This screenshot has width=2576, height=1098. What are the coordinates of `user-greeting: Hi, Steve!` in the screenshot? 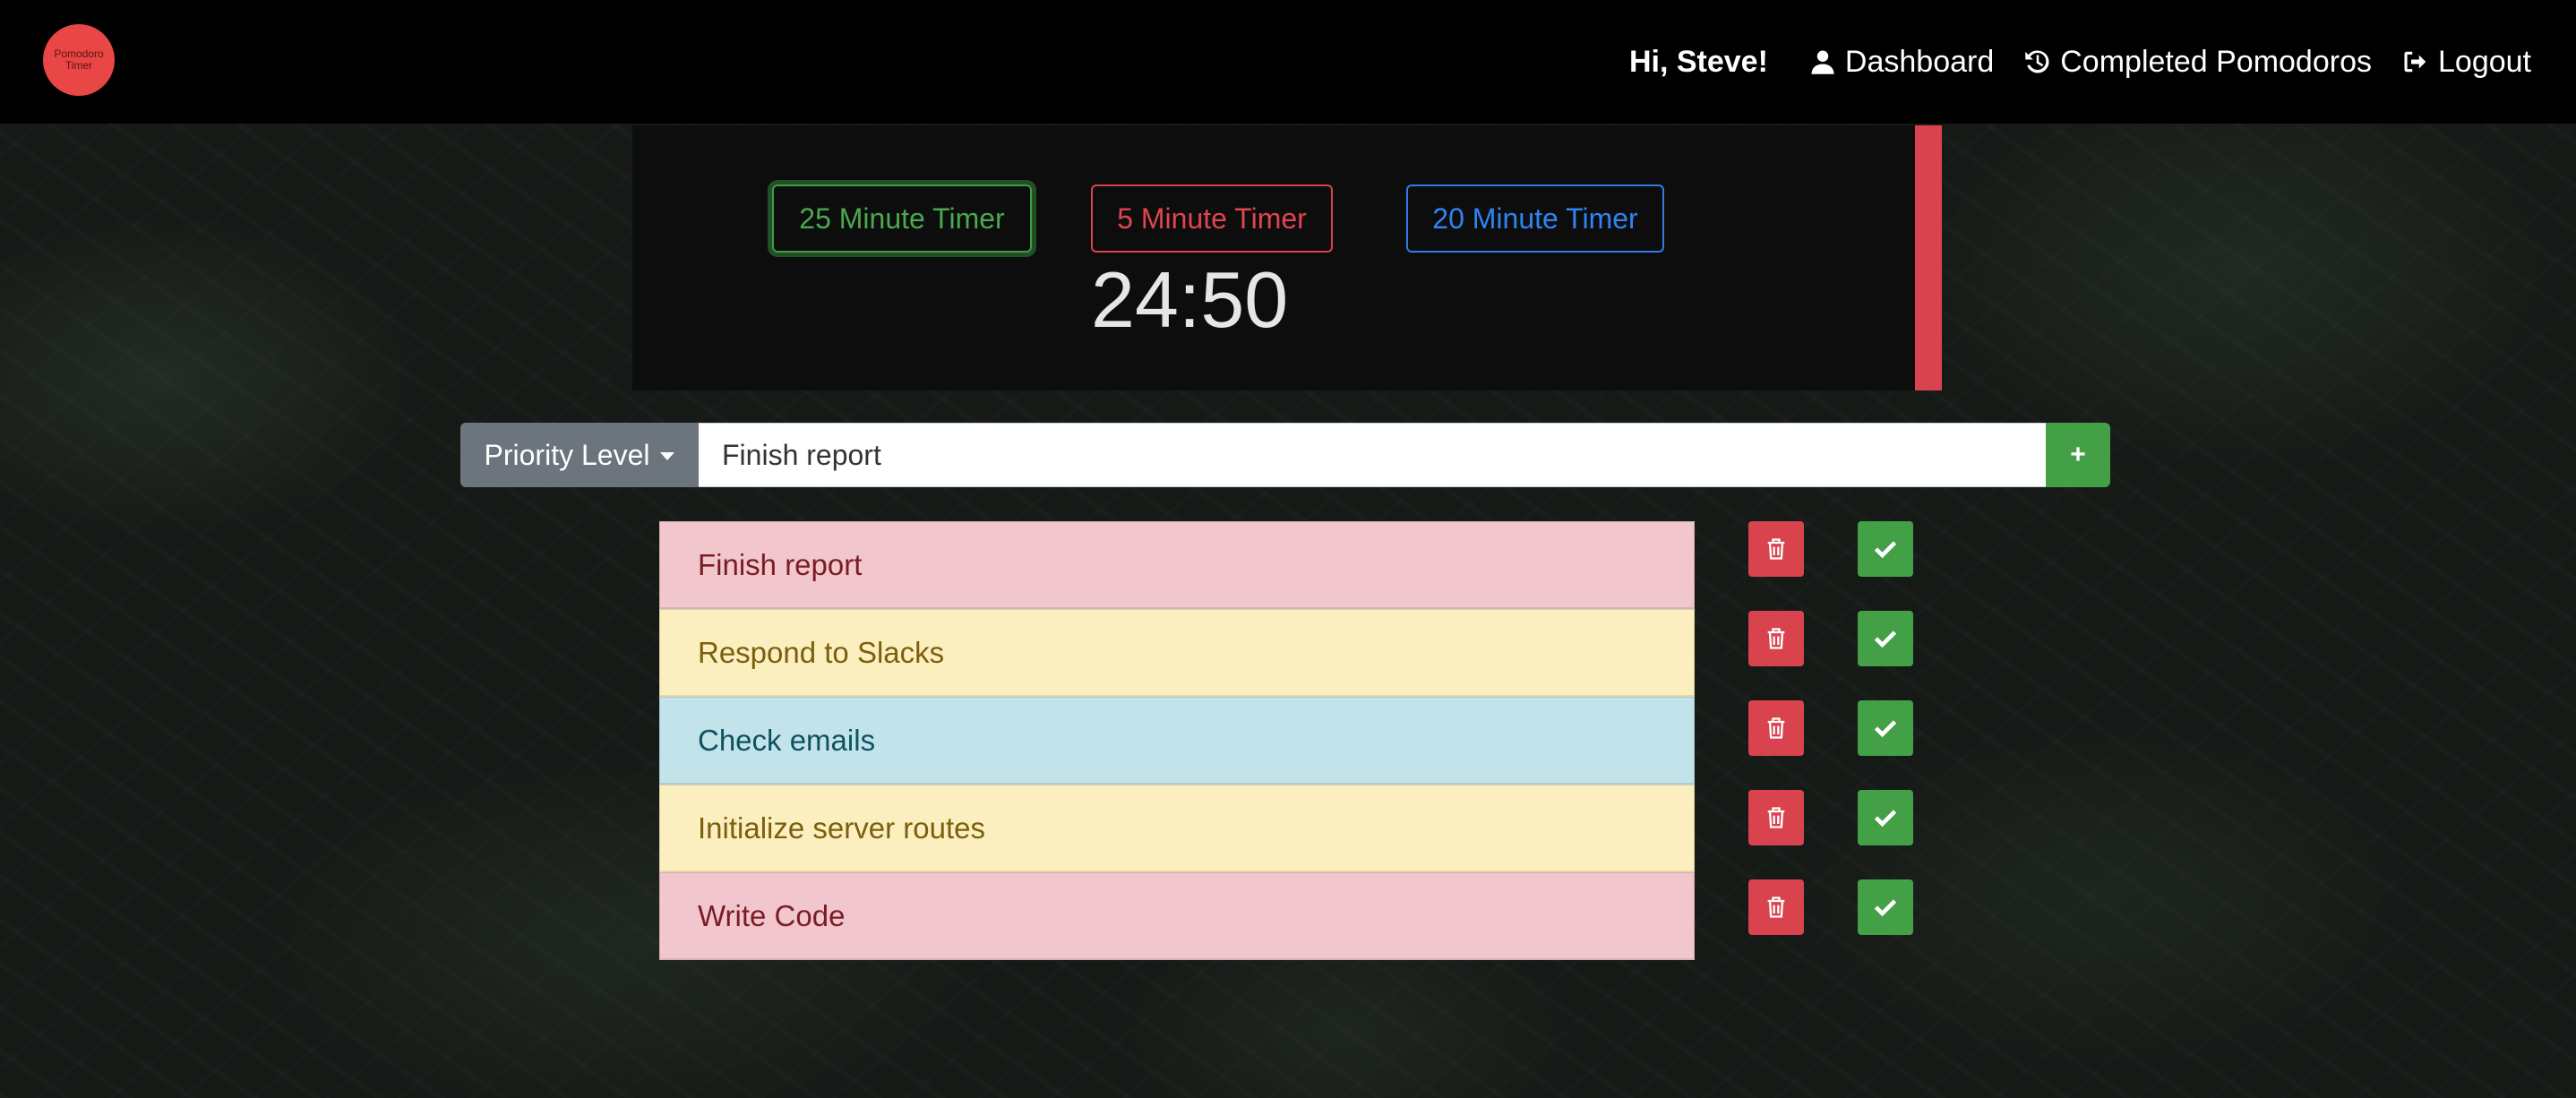 It's located at (1698, 61).